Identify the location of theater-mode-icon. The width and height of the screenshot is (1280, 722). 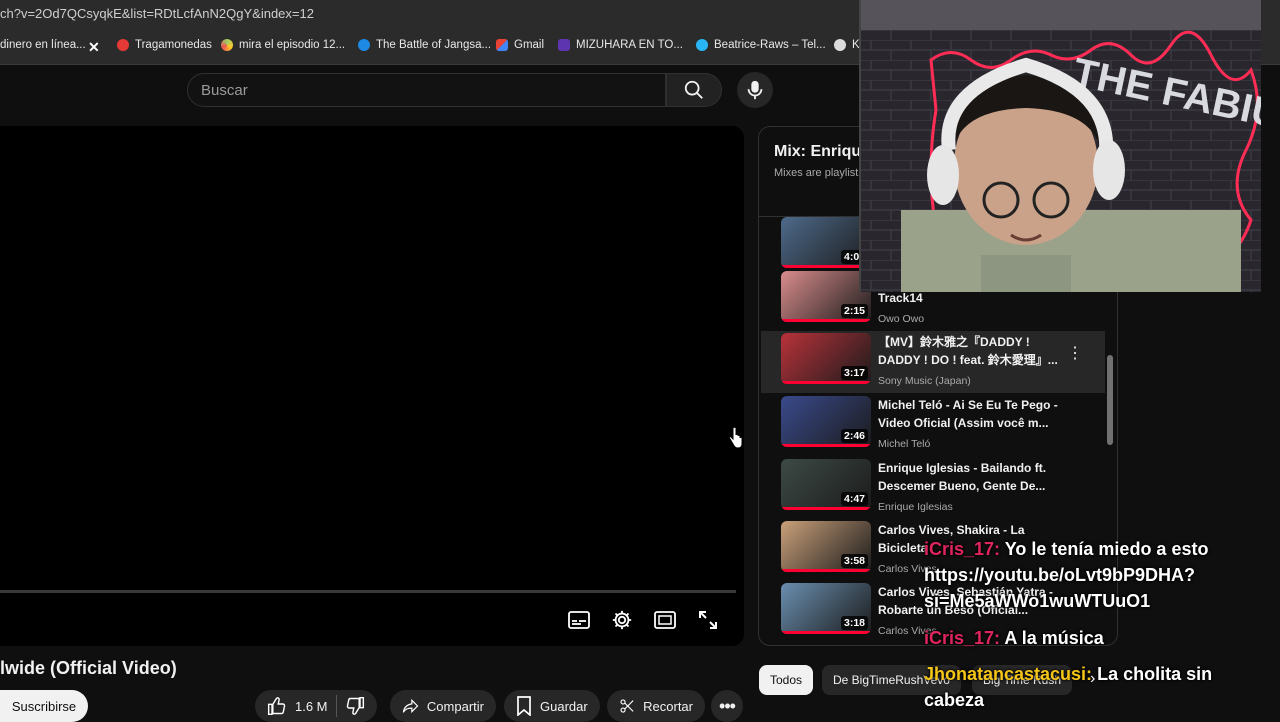
(665, 620).